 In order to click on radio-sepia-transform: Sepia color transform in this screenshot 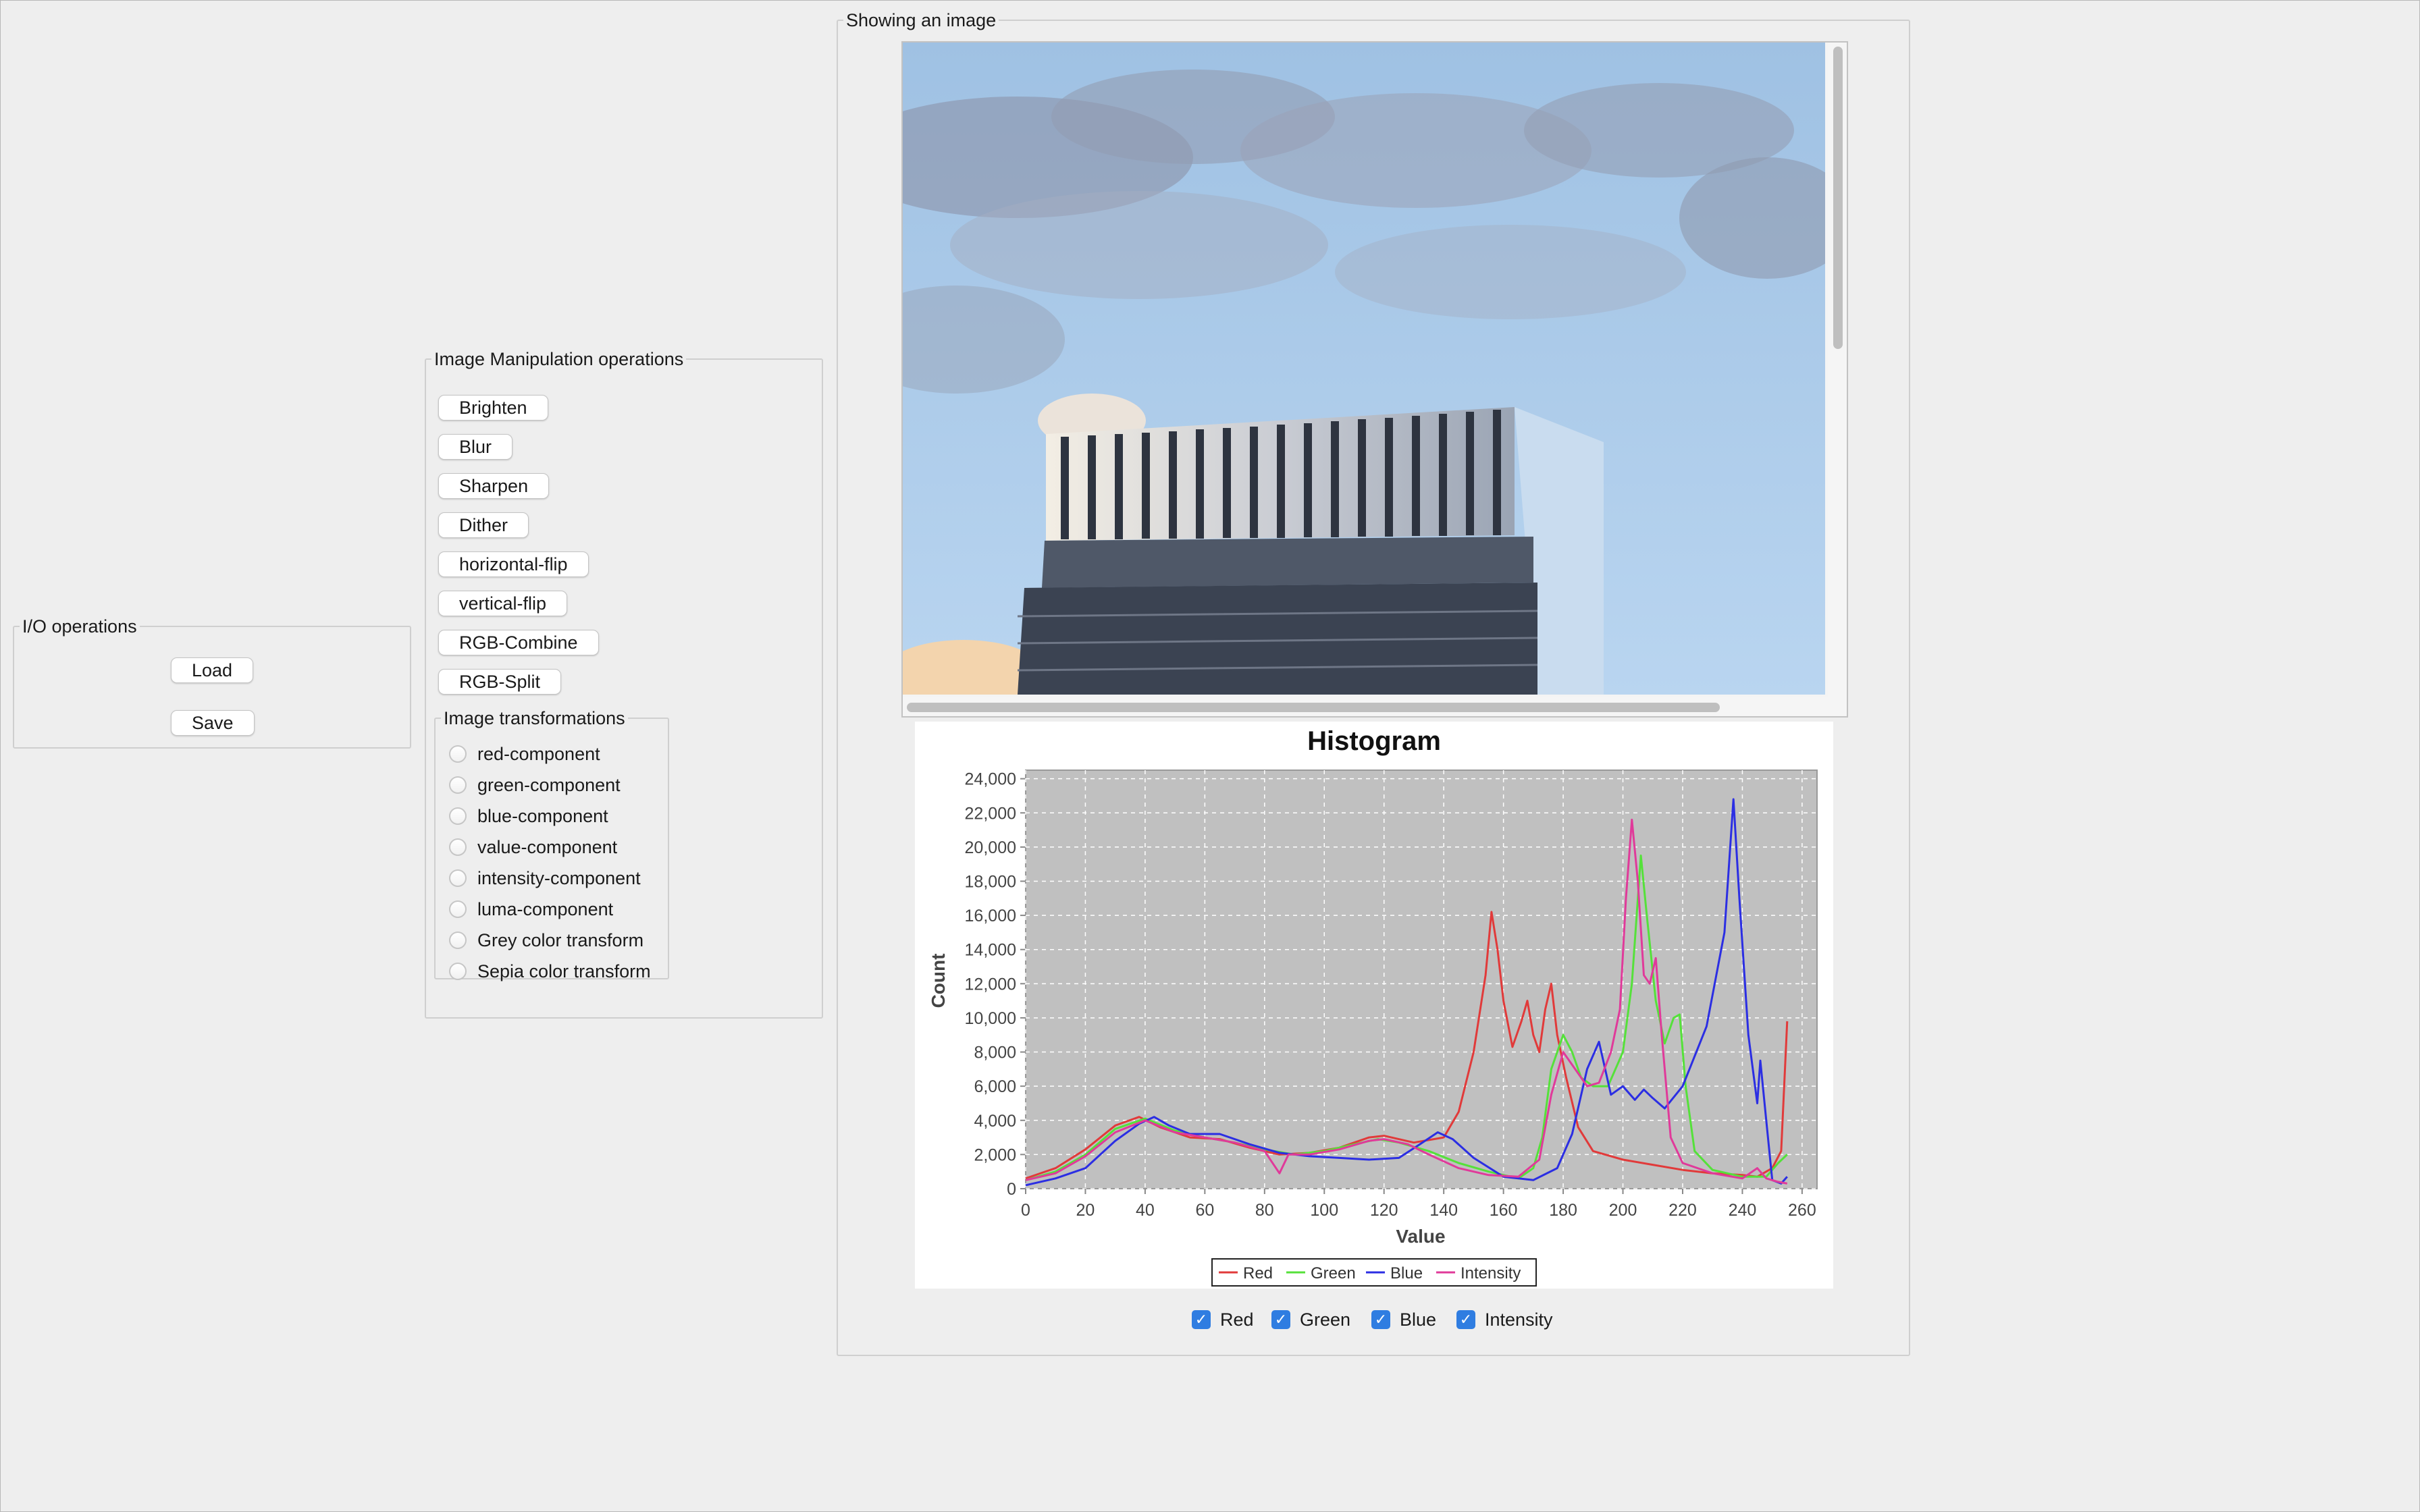, I will do `click(550, 971)`.